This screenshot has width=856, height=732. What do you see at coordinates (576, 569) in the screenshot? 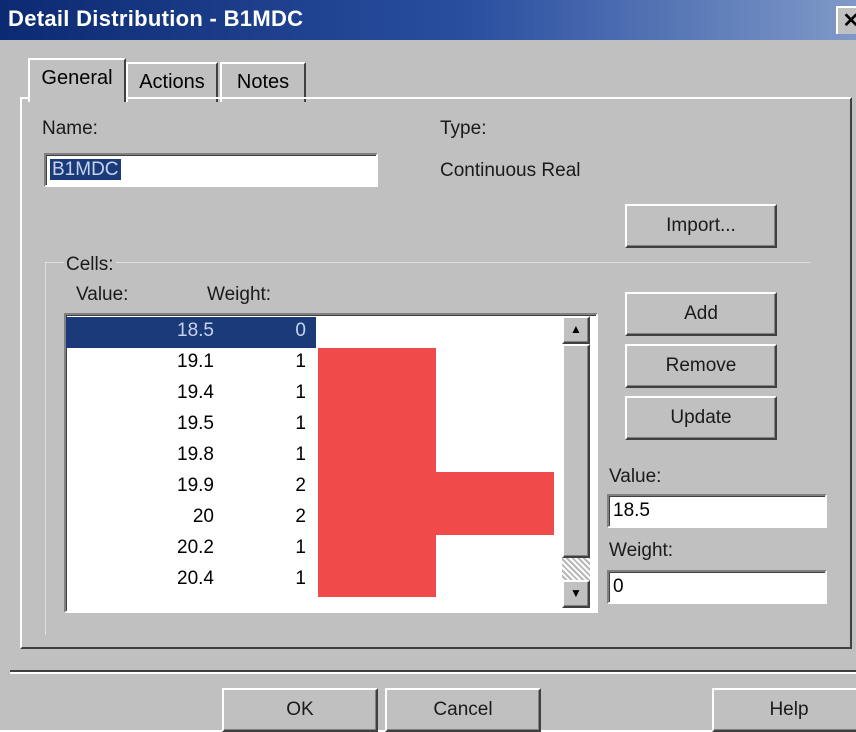
I see `scrollbar-track` at bounding box center [576, 569].